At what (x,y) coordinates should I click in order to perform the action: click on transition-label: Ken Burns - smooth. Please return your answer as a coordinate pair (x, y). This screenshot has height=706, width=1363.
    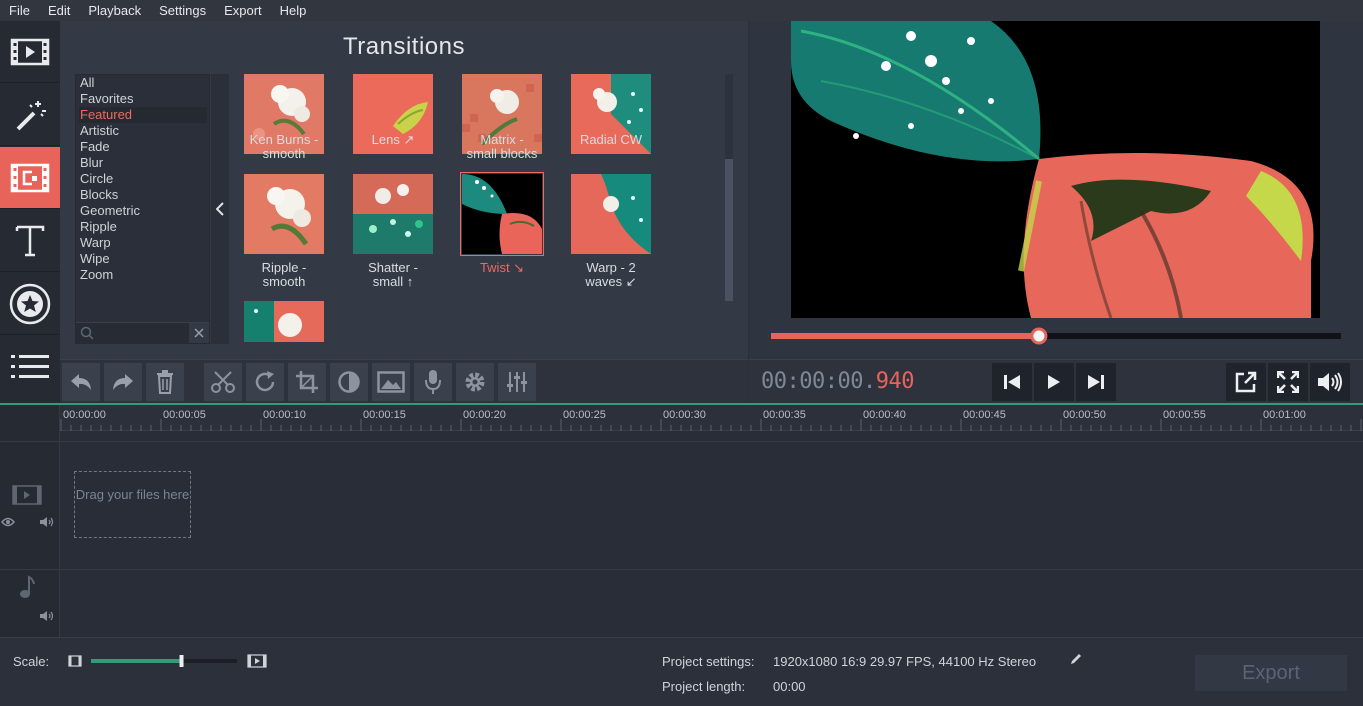
    Looking at the image, I should click on (284, 146).